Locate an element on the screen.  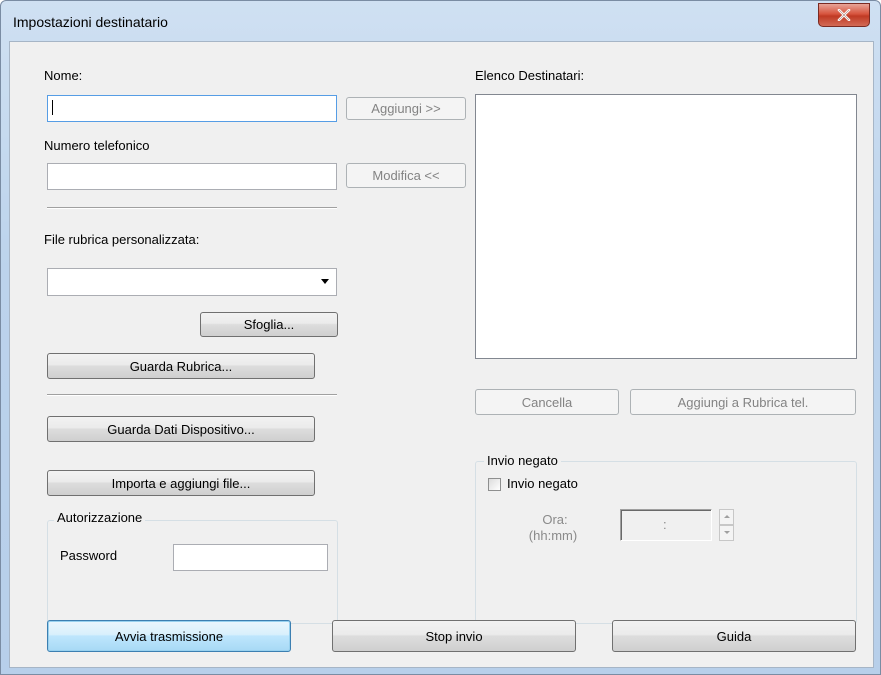
password-input is located at coordinates (250, 557).